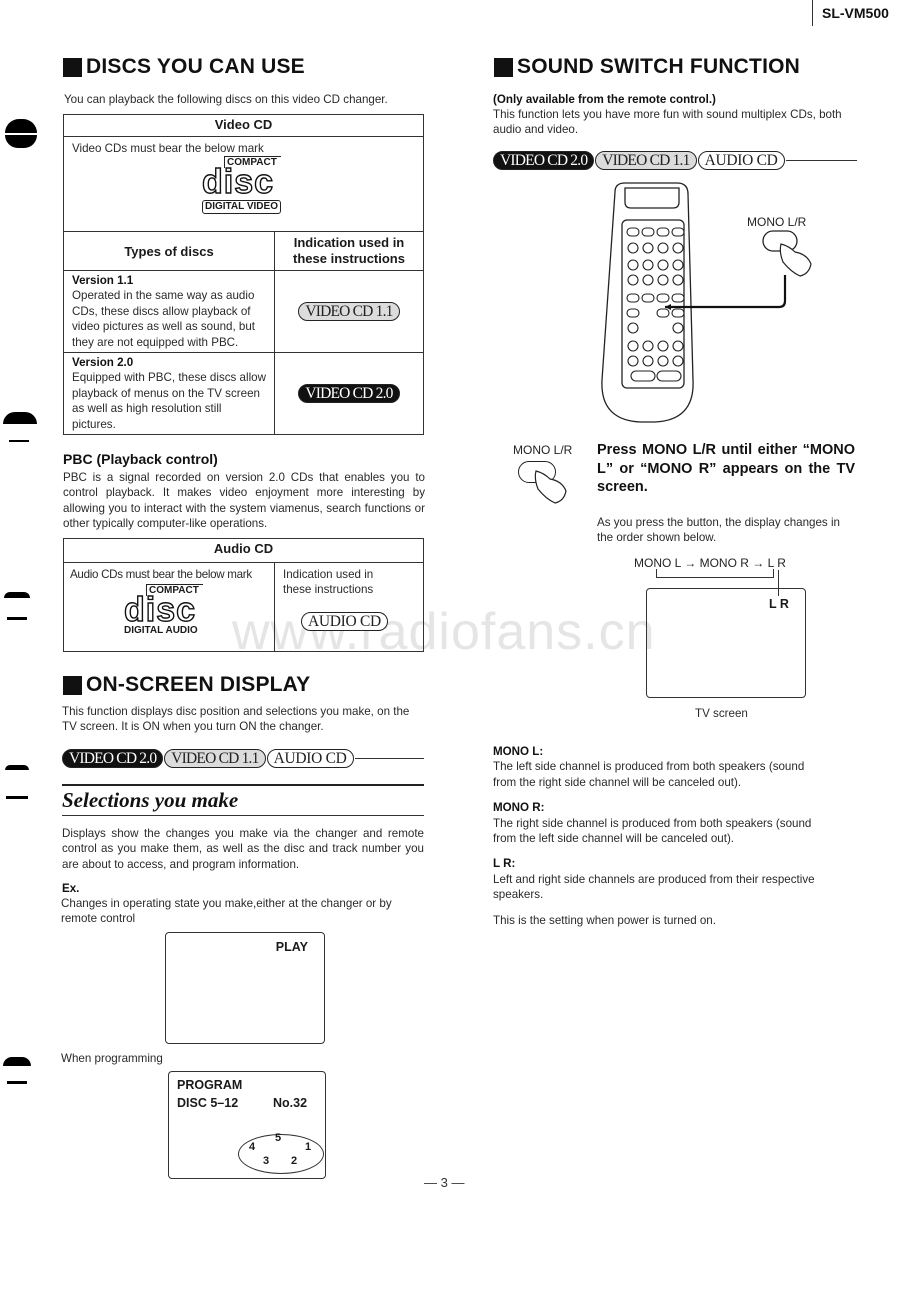 This screenshot has width=920, height=1302. I want to click on indication-cell: VIDEO CD 1.1, so click(349, 311).